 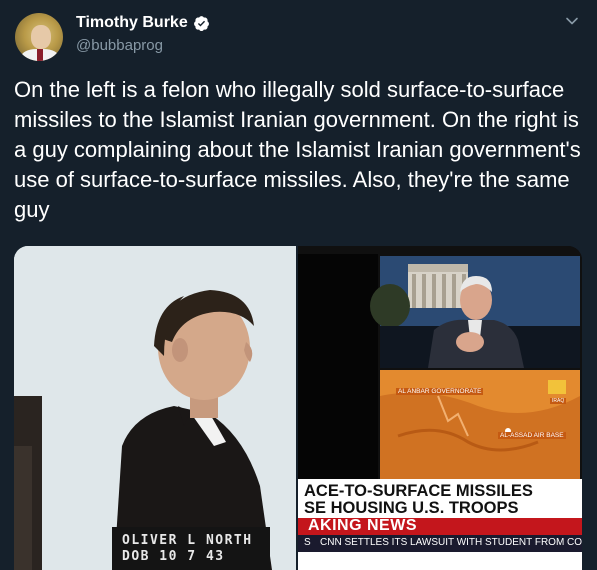 I want to click on breaking-news-label: AKING NEWS, so click(x=362, y=525).